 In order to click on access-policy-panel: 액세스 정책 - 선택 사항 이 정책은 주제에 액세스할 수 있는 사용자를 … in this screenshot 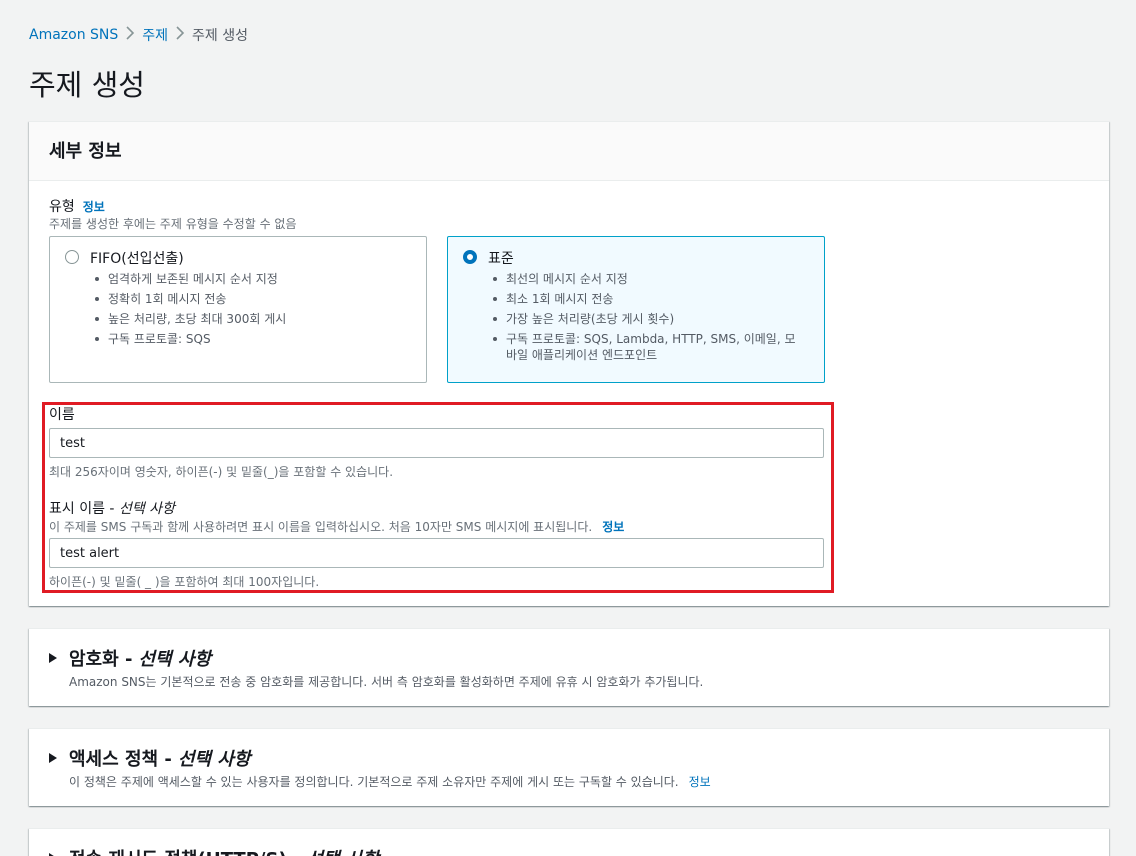, I will do `click(569, 767)`.